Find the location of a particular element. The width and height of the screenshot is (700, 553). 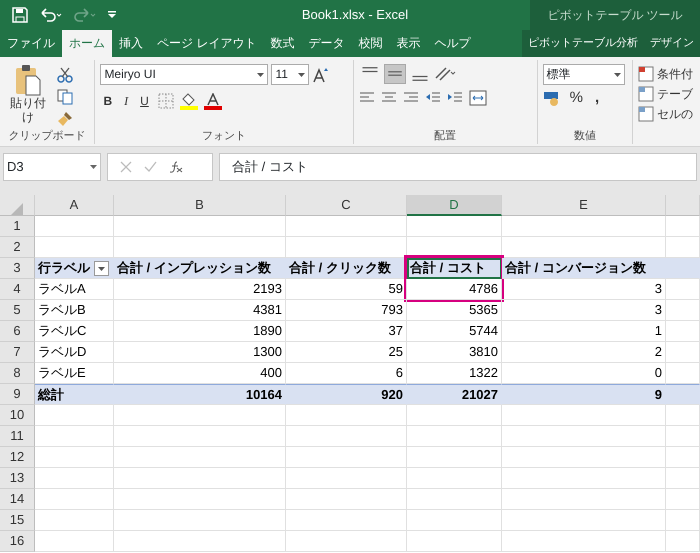

table-cell: 21027 is located at coordinates (454, 394).